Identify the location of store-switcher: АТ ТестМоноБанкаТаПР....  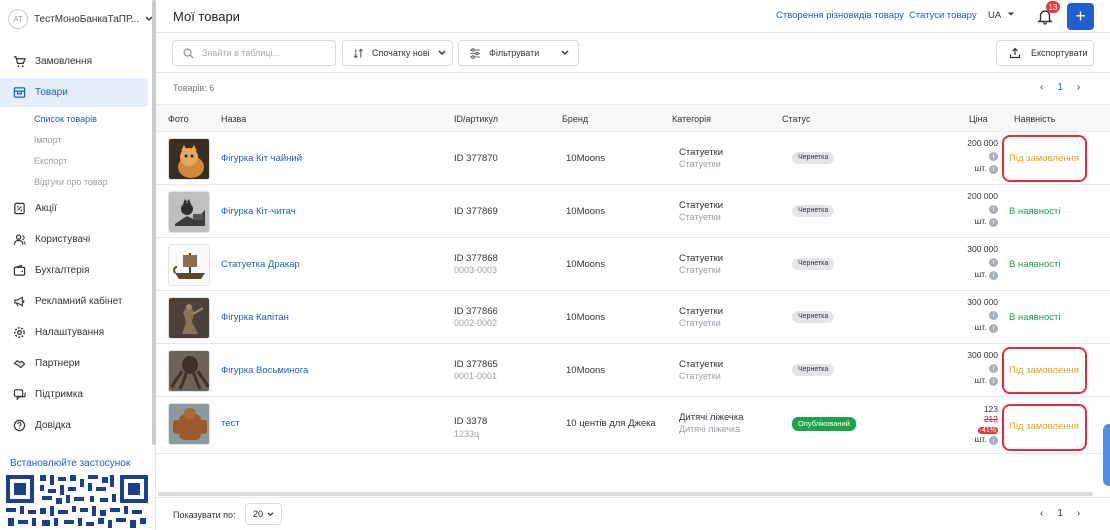
(80, 19).